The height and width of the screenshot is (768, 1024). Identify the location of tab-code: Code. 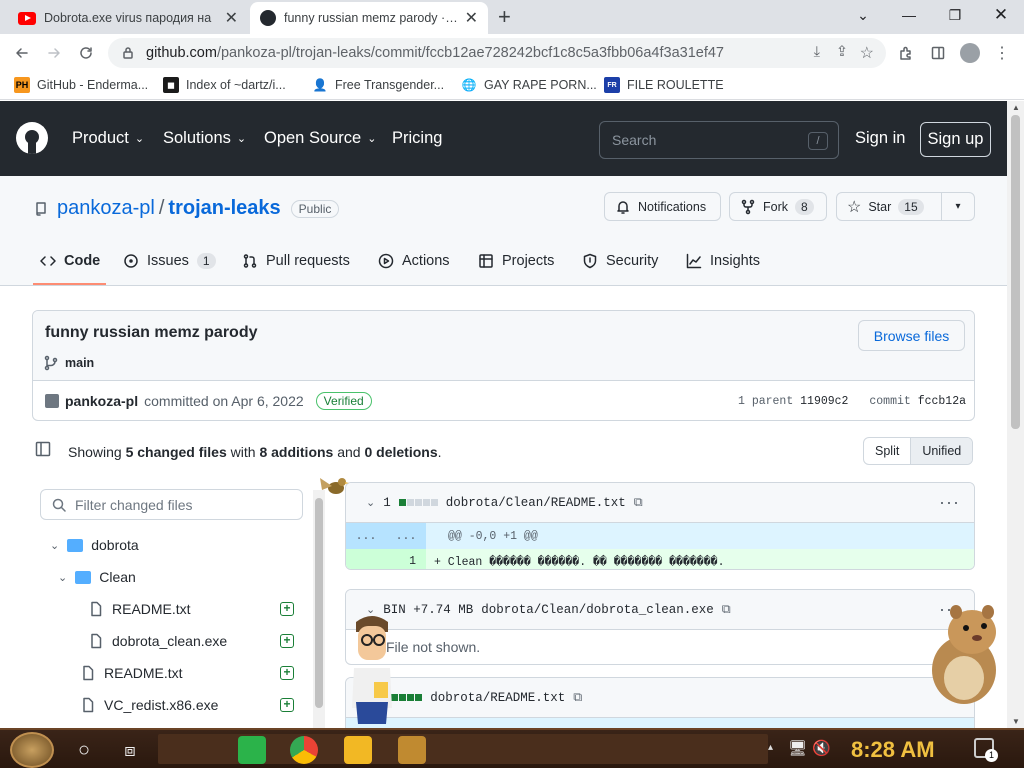
(70, 261).